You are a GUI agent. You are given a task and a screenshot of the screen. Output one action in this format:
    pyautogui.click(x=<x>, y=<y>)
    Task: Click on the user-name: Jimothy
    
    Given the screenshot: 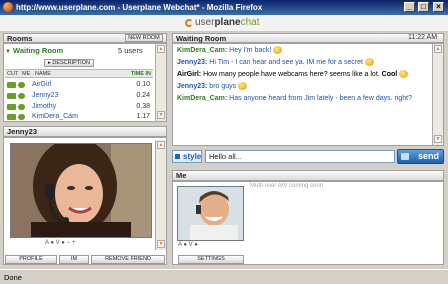 What is the action you would take?
    pyautogui.click(x=44, y=106)
    